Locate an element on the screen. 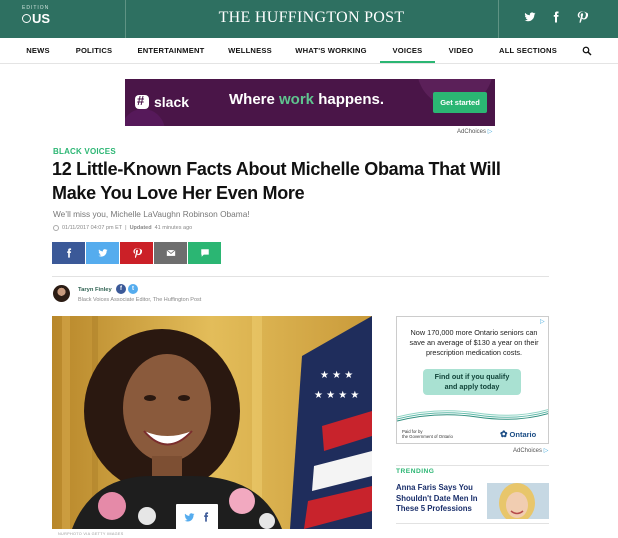 This screenshot has width=618, height=538. author-social: f t is located at coordinates (127, 289).